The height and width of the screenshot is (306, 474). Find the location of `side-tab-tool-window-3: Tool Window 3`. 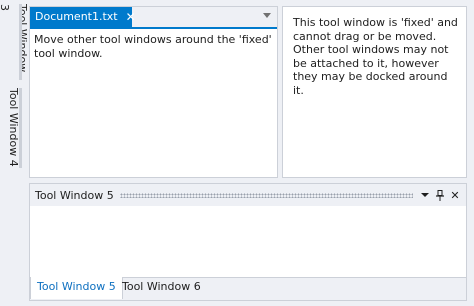

side-tab-tool-window-3: Tool Window 3 is located at coordinates (14, 42).